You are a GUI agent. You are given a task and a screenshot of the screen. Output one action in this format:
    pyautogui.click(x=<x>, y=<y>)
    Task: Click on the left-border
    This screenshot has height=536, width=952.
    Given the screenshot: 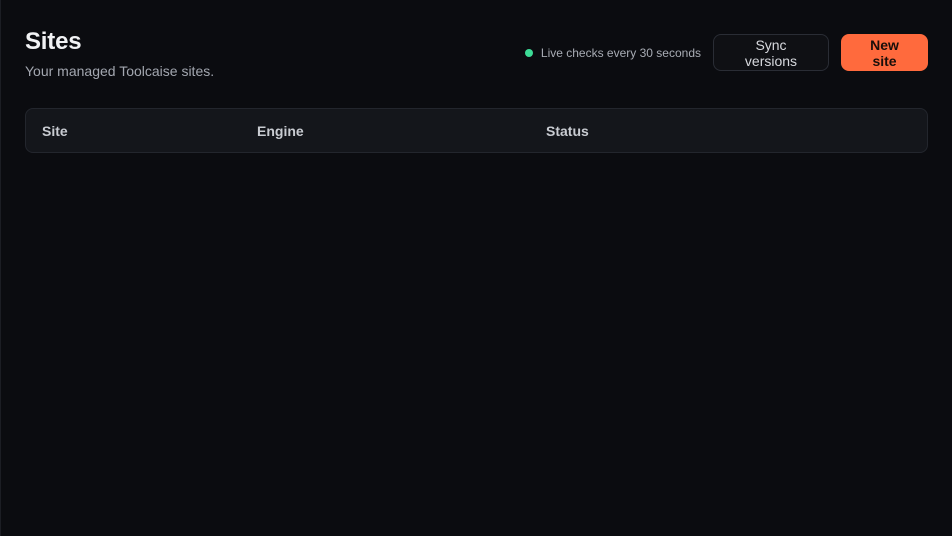 What is the action you would take?
    pyautogui.click(x=0, y=268)
    